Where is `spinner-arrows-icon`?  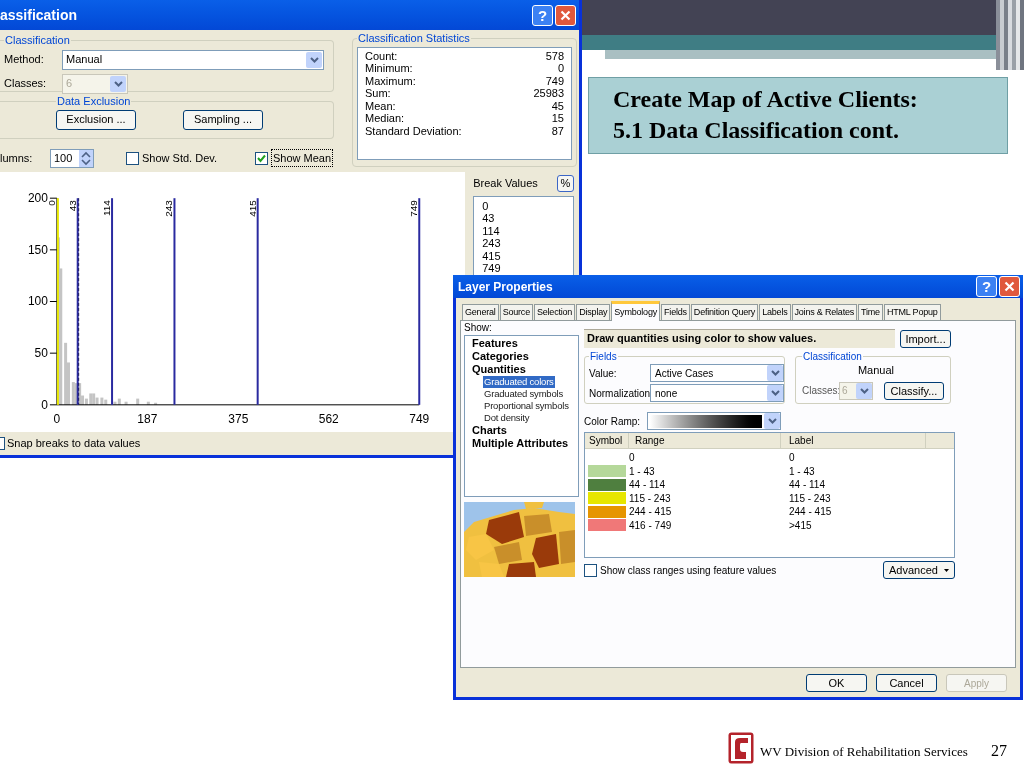
spinner-arrows-icon is located at coordinates (86, 158).